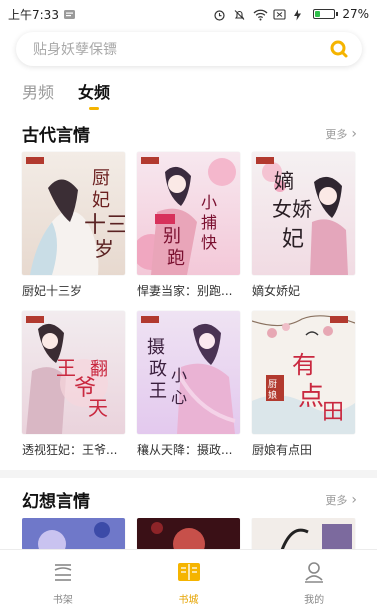 The width and height of the screenshot is (377, 615). I want to click on silent-icon, so click(239, 14).